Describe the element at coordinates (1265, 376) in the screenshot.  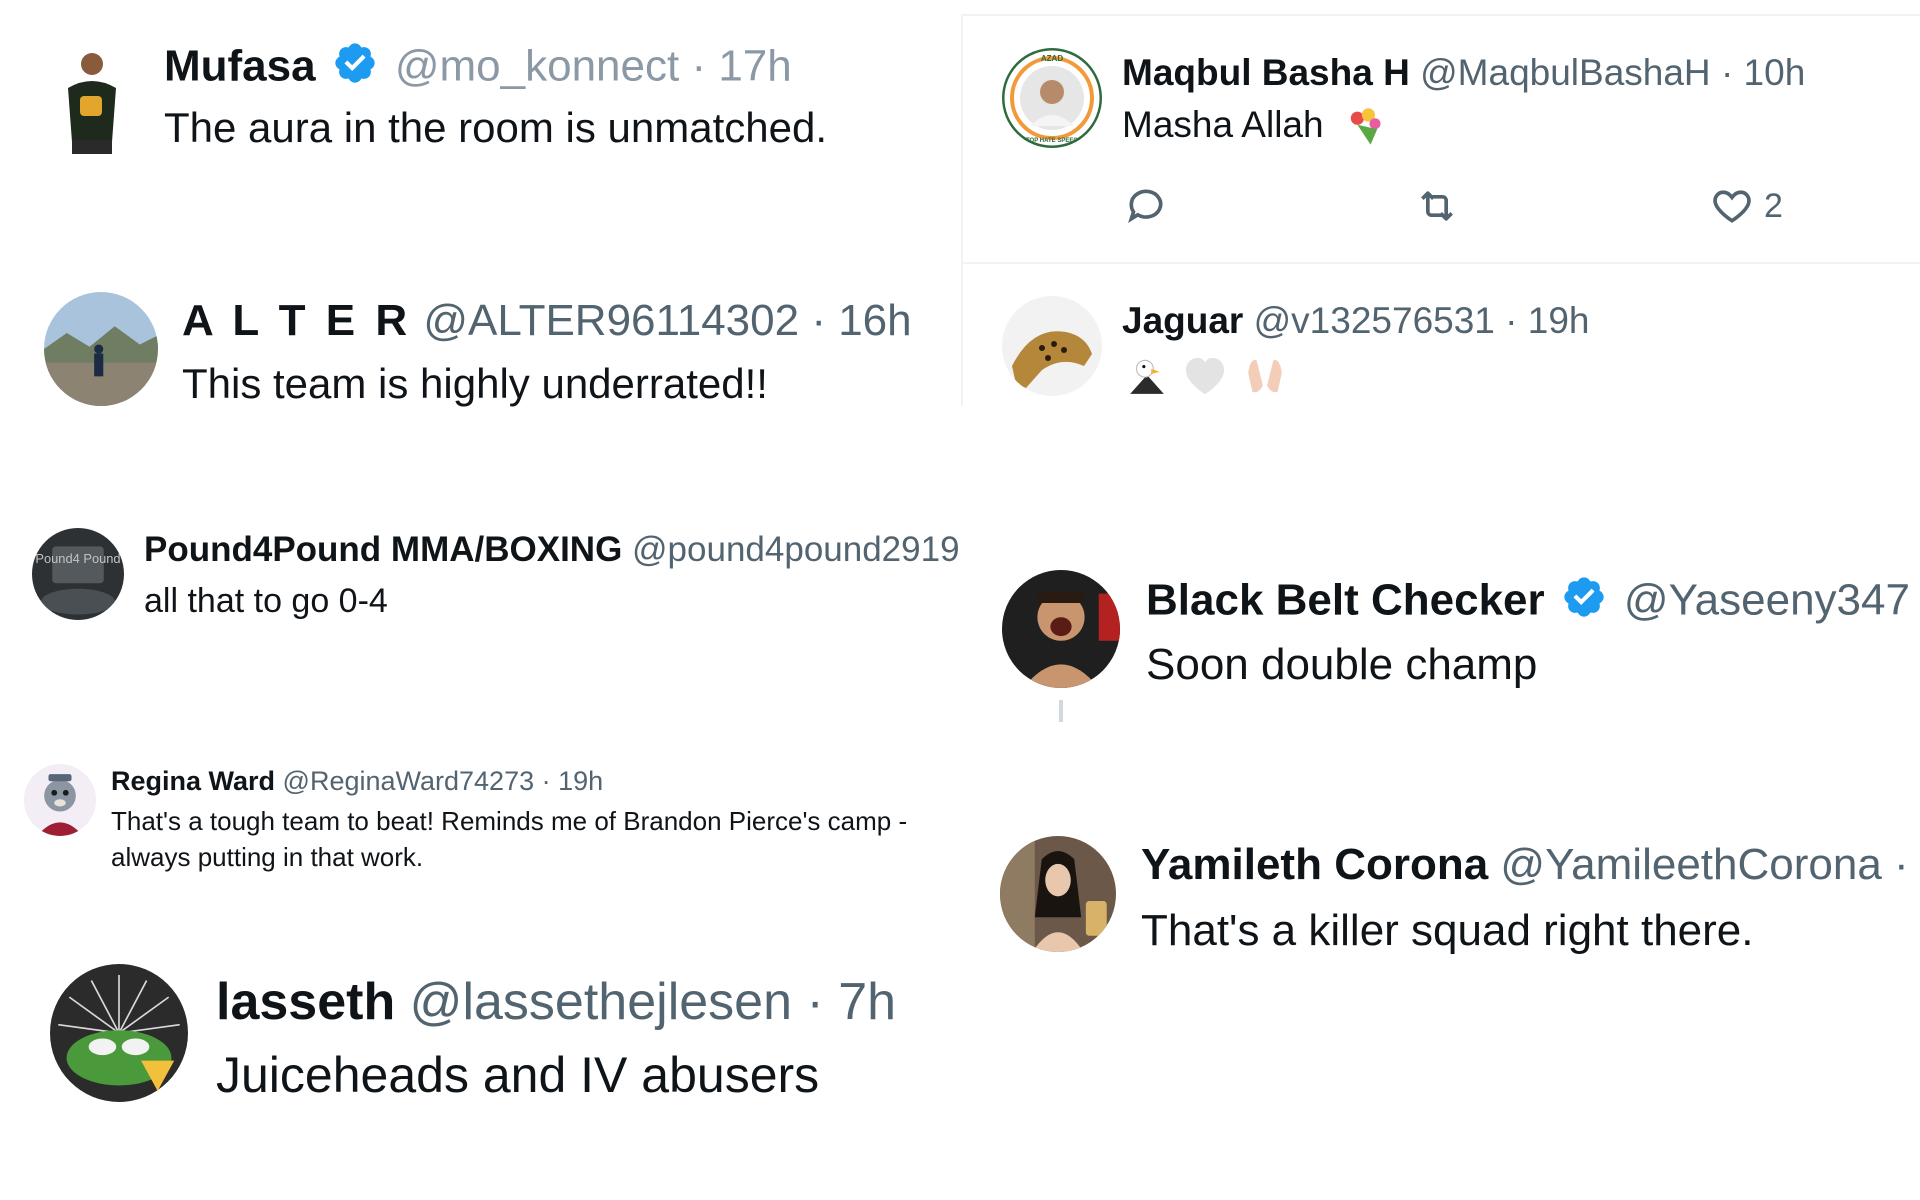
I see `palms-up-together-emoji-icon` at that location.